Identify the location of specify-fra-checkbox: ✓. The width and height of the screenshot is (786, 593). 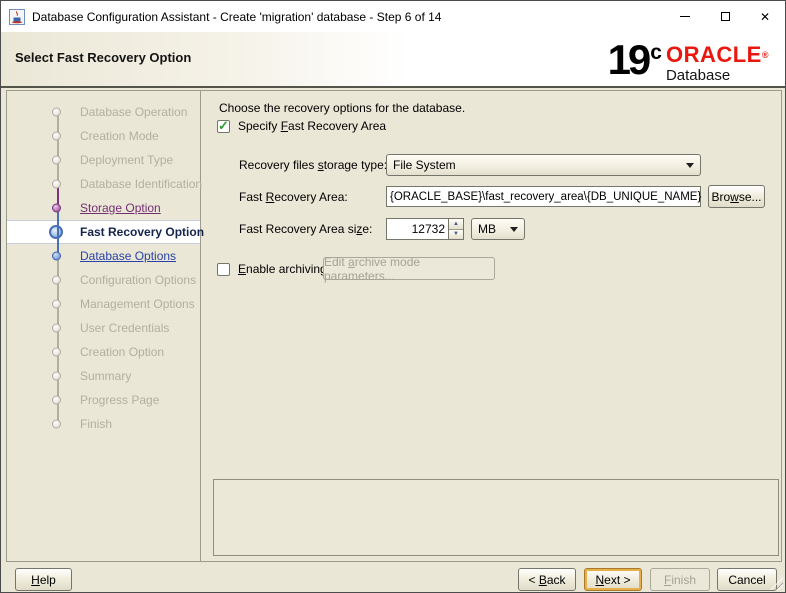
(223, 125).